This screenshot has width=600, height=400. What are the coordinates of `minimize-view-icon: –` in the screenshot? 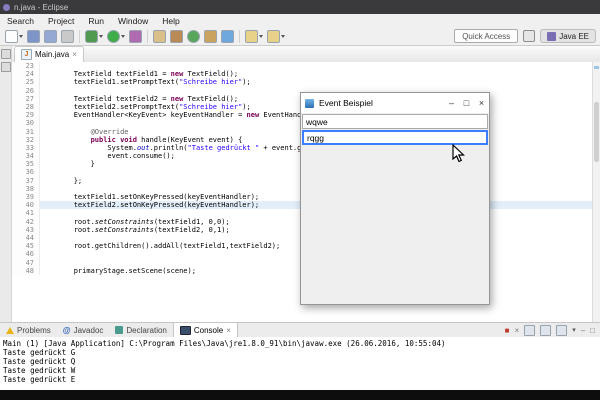 It's located at (583, 330).